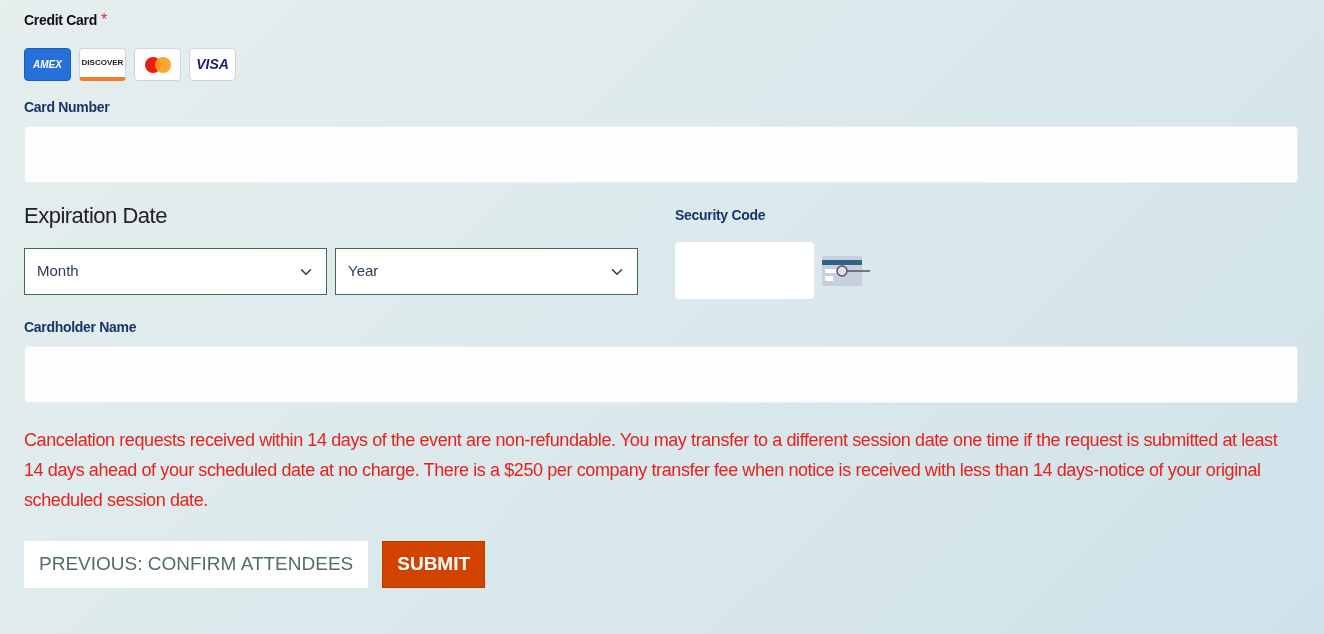  I want to click on field-label: Card Number, so click(67, 107).